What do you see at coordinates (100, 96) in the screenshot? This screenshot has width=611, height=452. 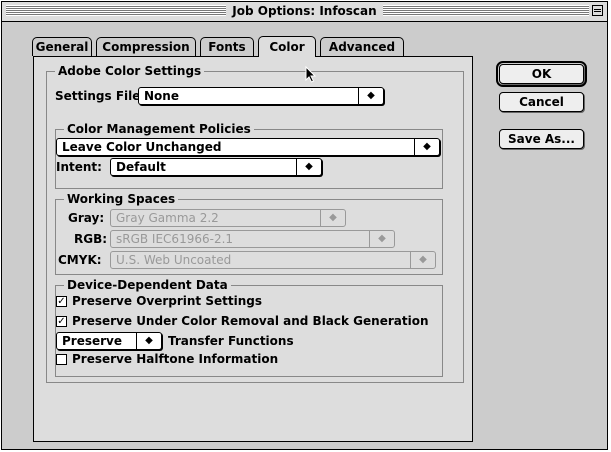 I see `settings-file-label: Settings File:` at bounding box center [100, 96].